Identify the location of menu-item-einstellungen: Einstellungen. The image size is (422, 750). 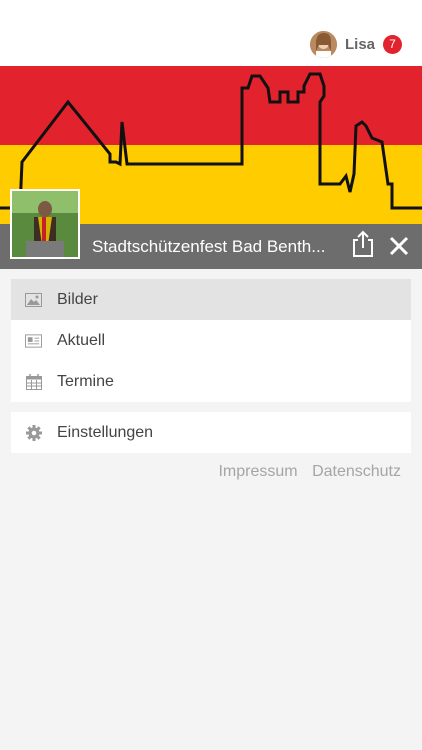
(211, 432).